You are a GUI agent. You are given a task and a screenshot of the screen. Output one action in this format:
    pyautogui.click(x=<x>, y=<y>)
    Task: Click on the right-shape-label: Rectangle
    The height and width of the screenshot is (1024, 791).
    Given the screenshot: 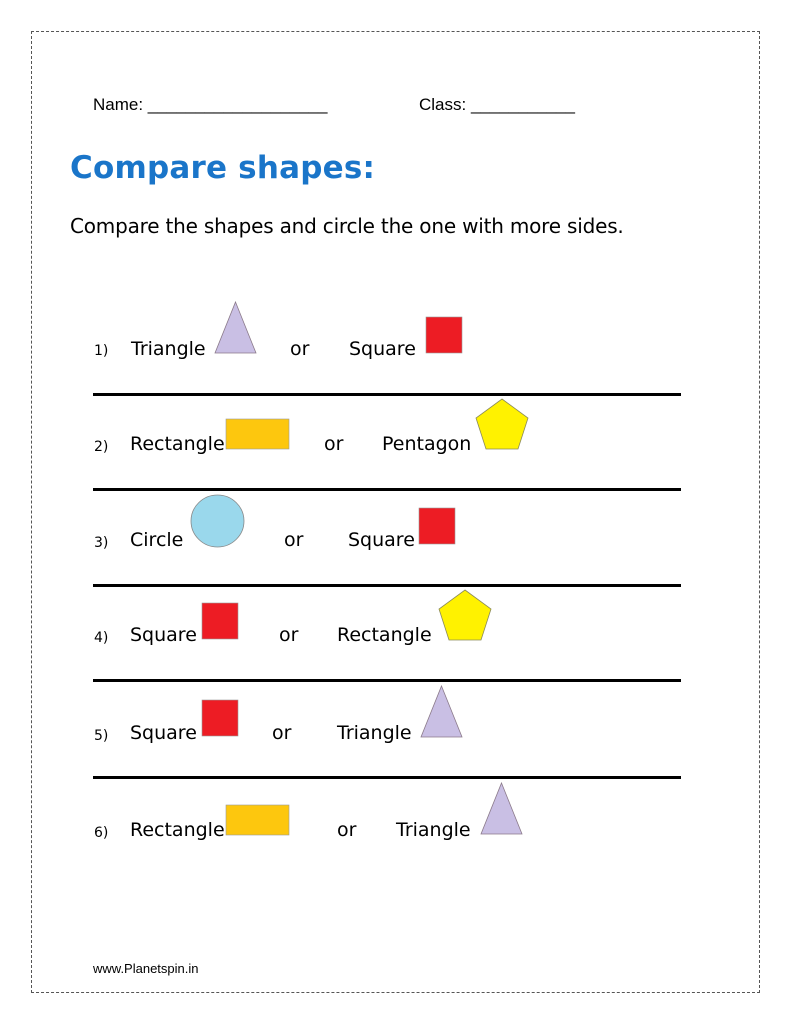 What is the action you would take?
    pyautogui.click(x=384, y=635)
    